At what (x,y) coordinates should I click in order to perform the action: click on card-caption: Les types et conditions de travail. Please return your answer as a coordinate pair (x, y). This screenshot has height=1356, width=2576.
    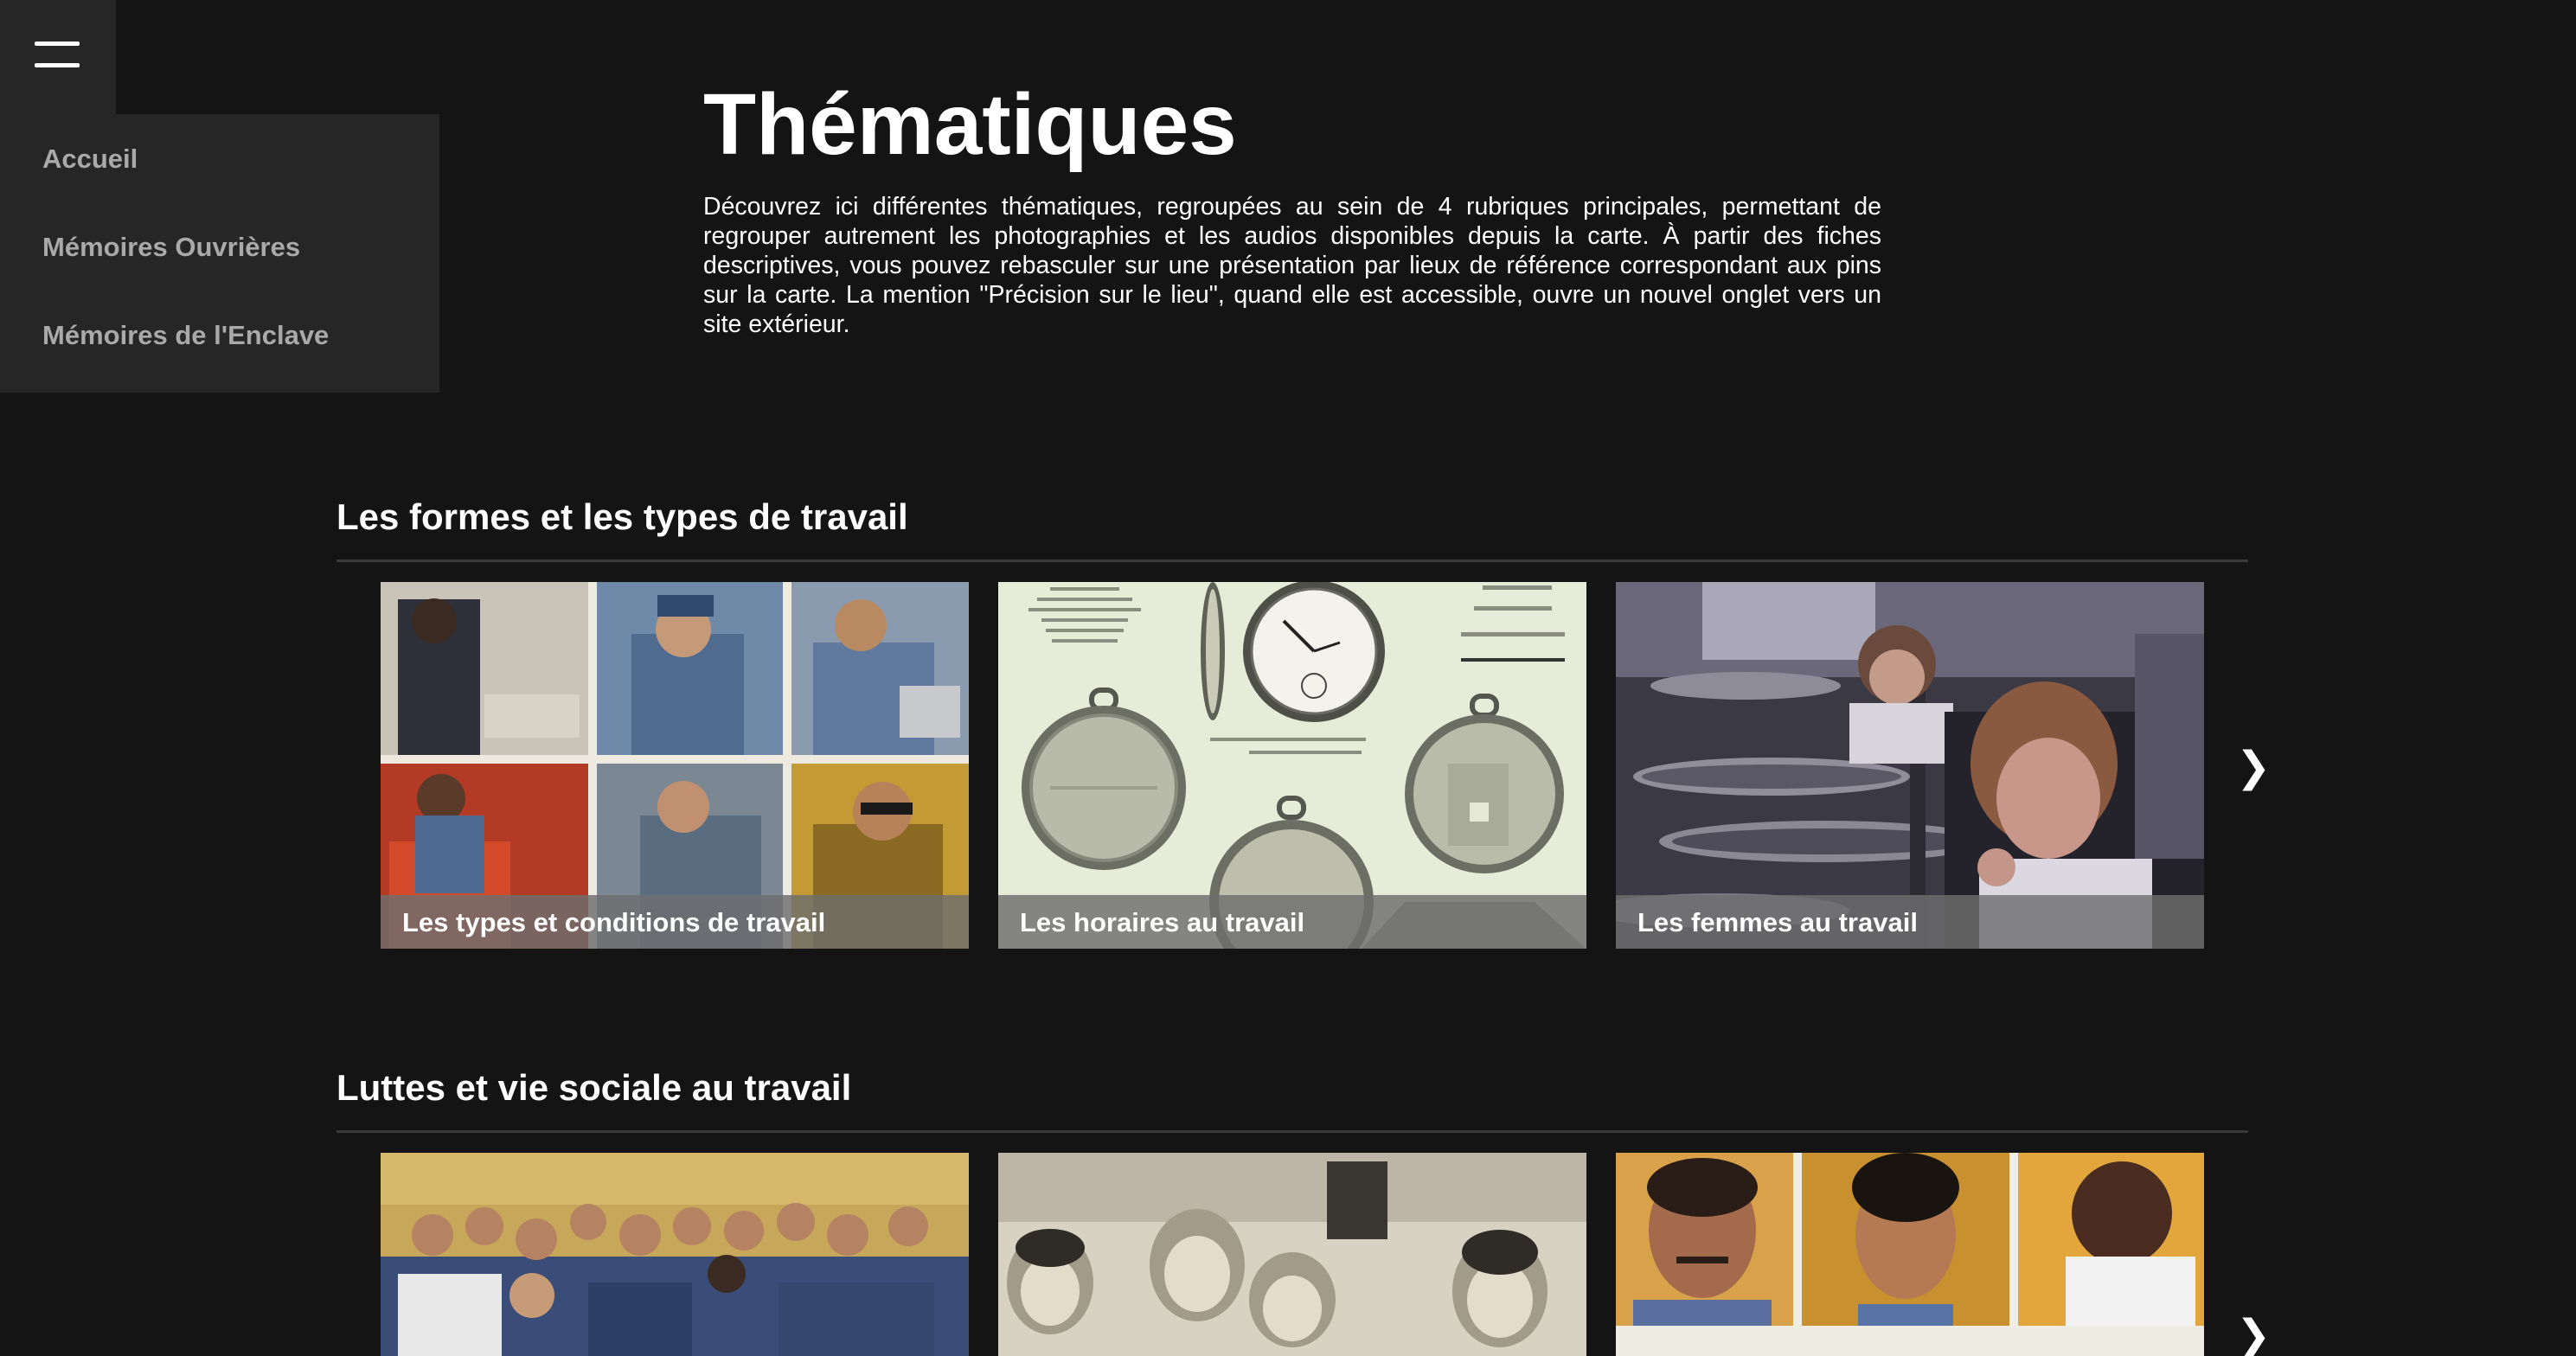
    Looking at the image, I should click on (614, 922).